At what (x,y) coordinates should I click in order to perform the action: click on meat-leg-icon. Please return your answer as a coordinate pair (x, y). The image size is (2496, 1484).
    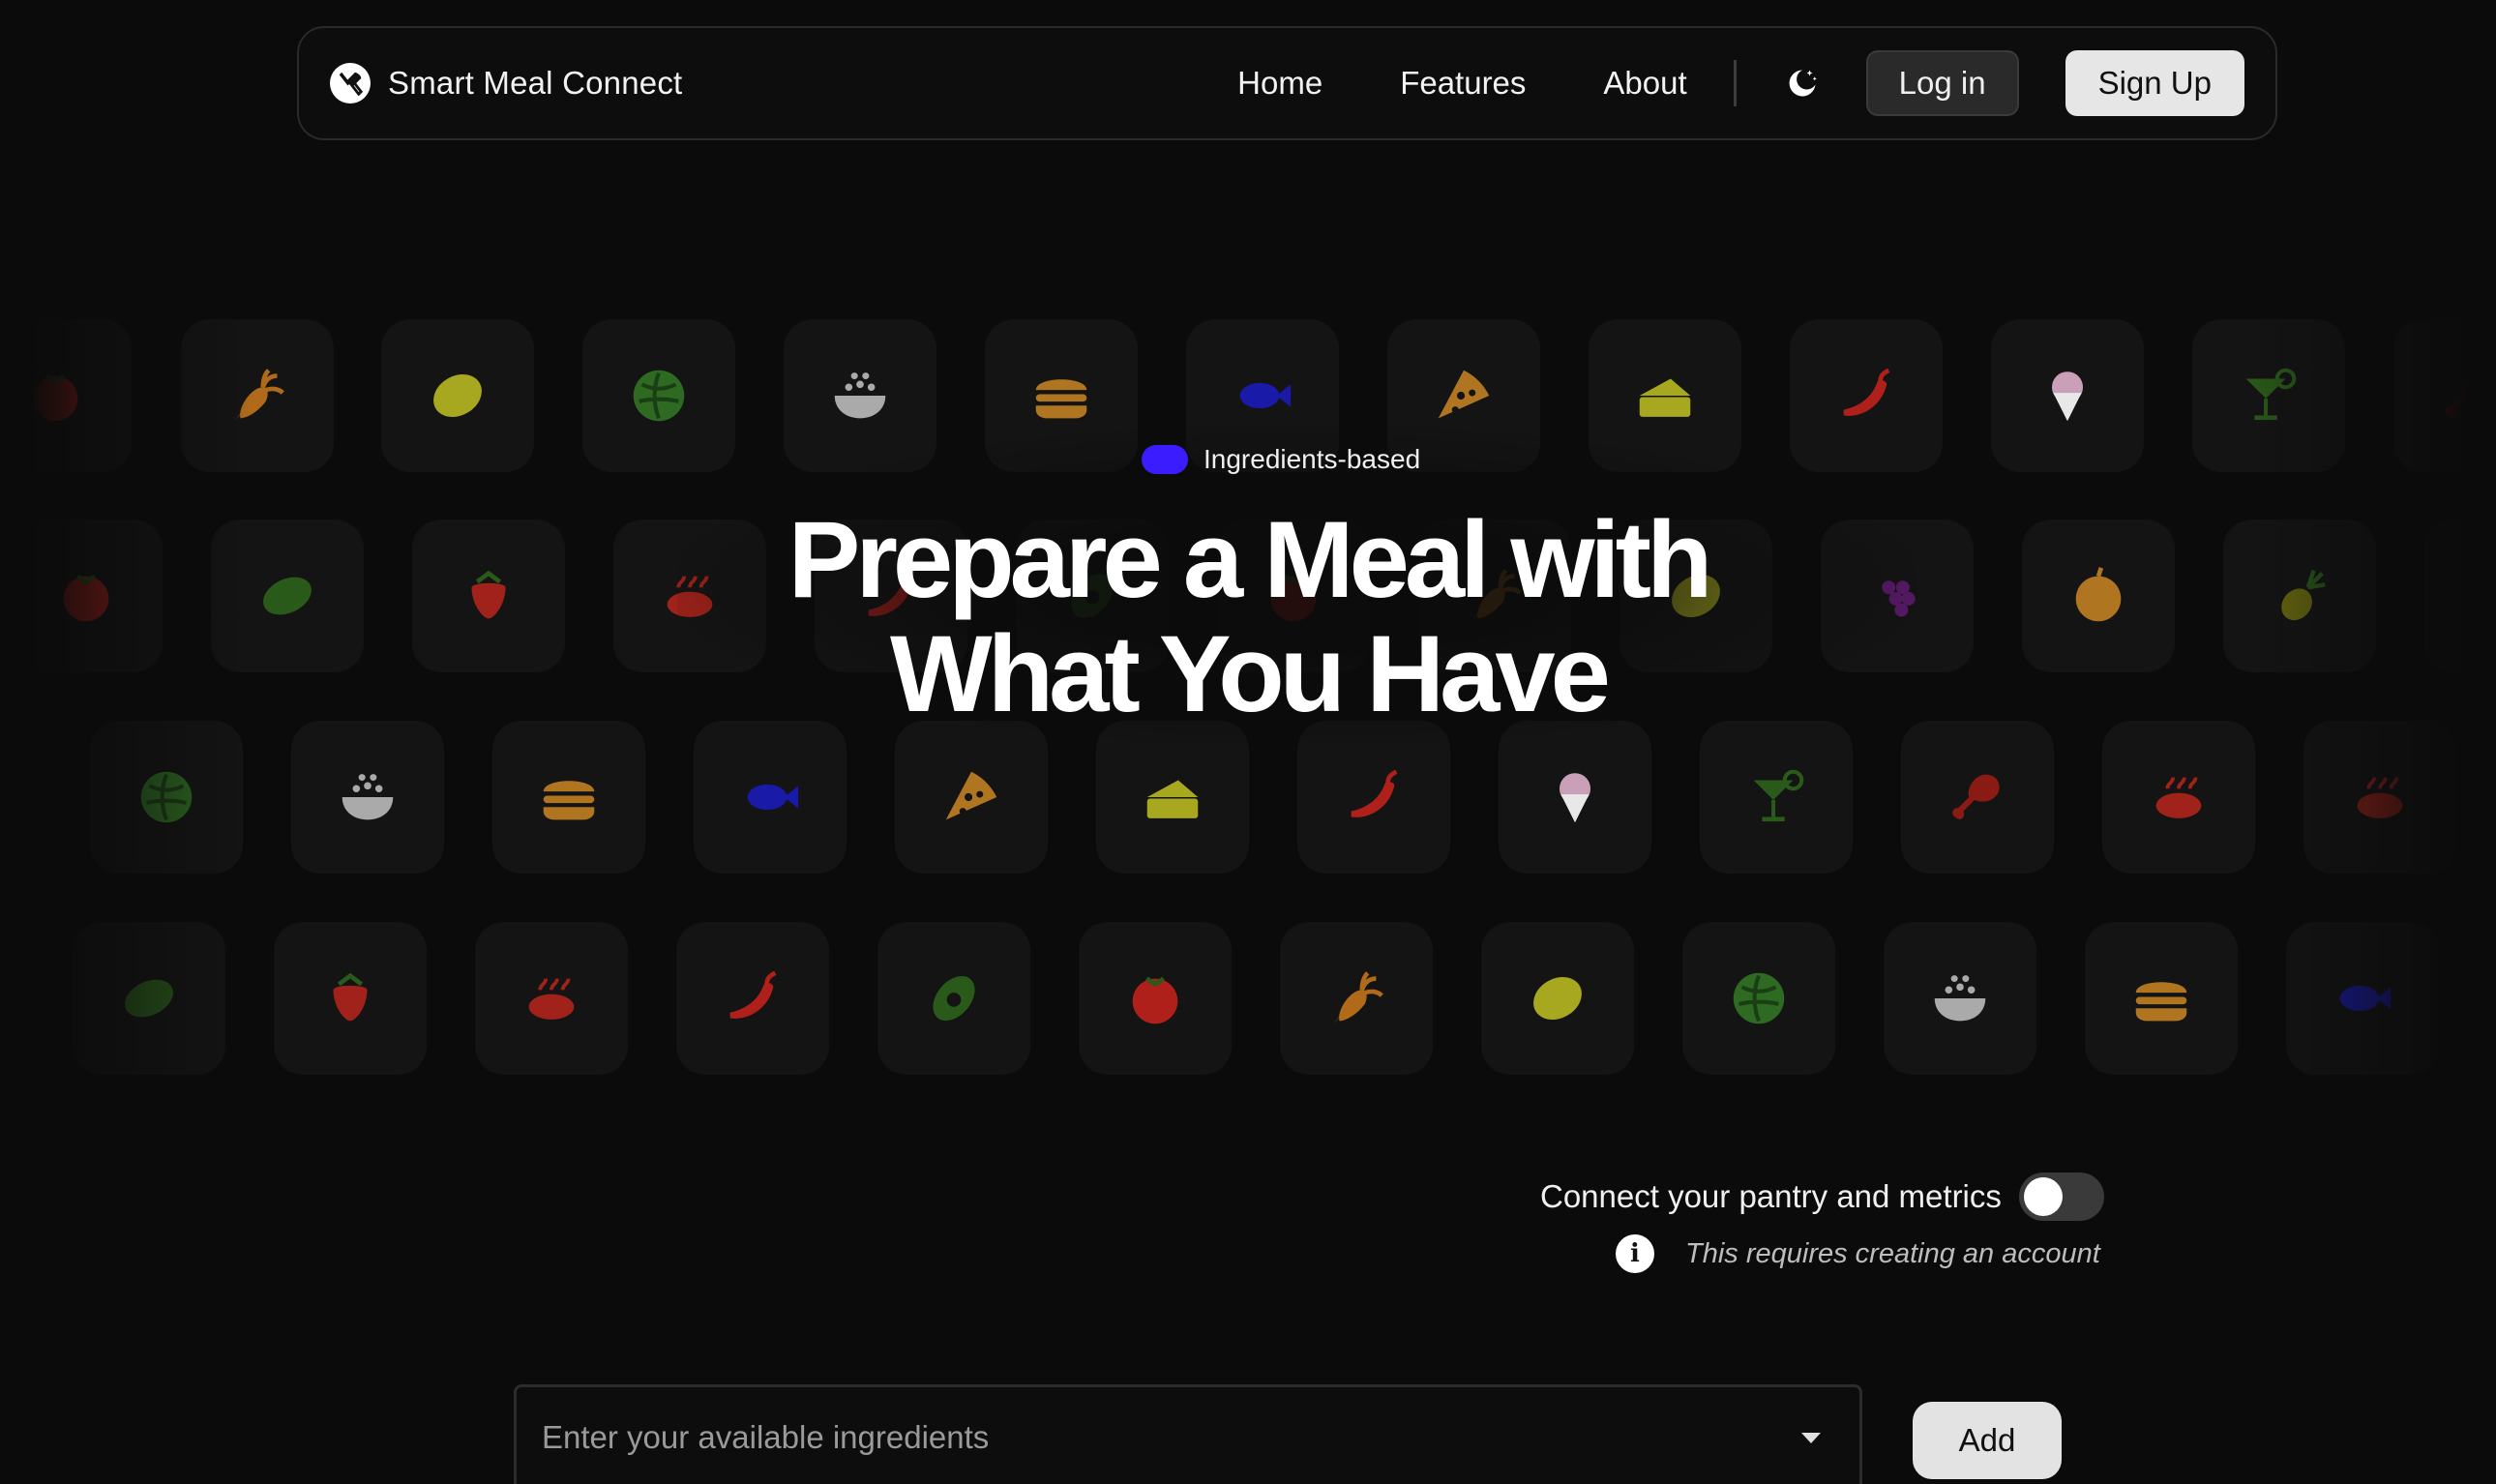
    Looking at the image, I should click on (1976, 796).